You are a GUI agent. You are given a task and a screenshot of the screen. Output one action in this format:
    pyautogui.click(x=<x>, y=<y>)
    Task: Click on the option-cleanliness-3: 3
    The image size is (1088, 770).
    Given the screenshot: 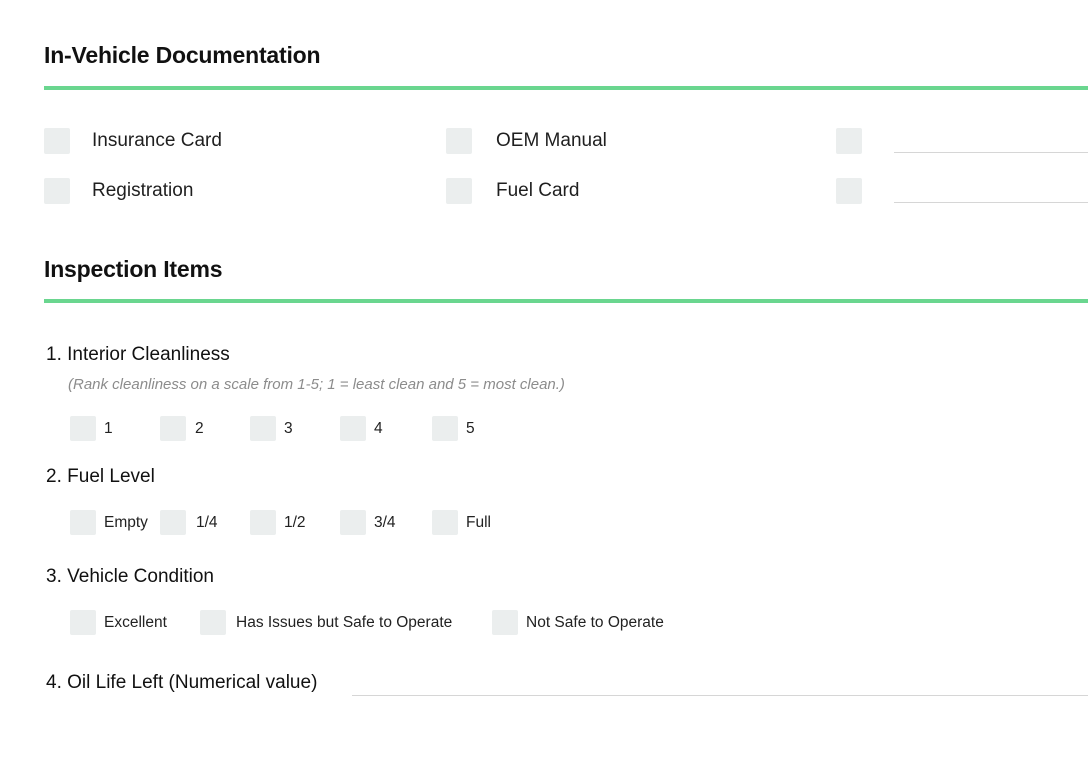 What is the action you would take?
    pyautogui.click(x=288, y=428)
    